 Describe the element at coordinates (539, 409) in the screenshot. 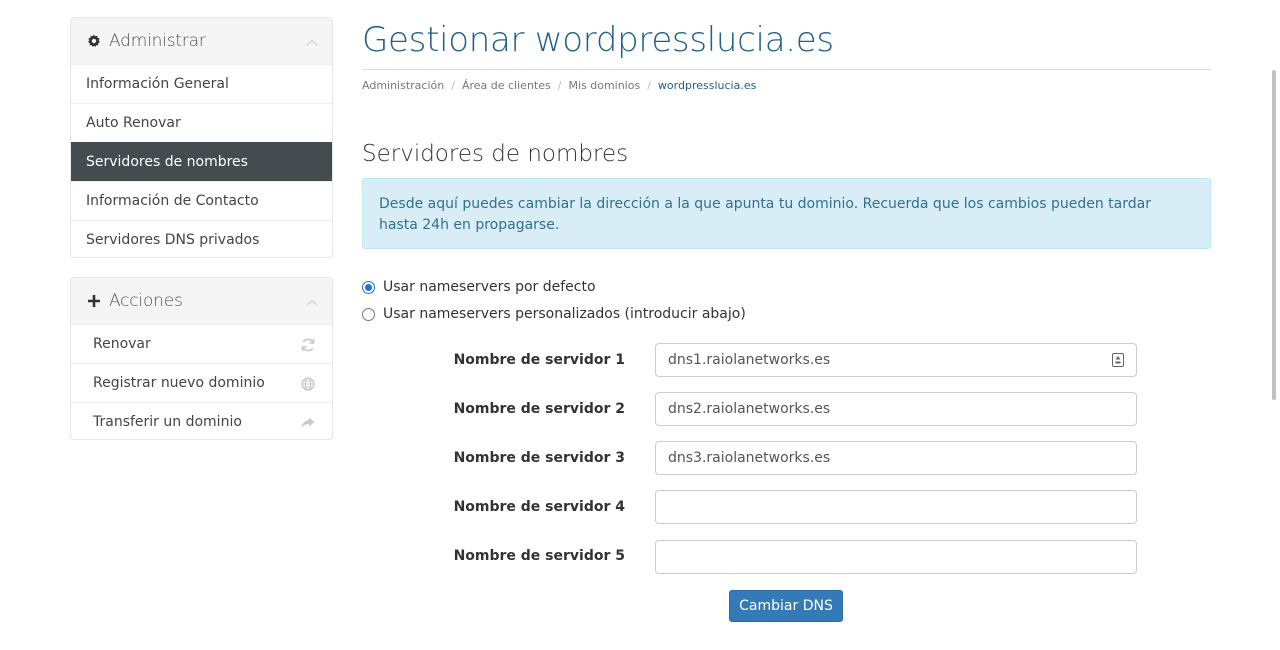

I see `ns2-label: Nombre de servidor 2` at that location.